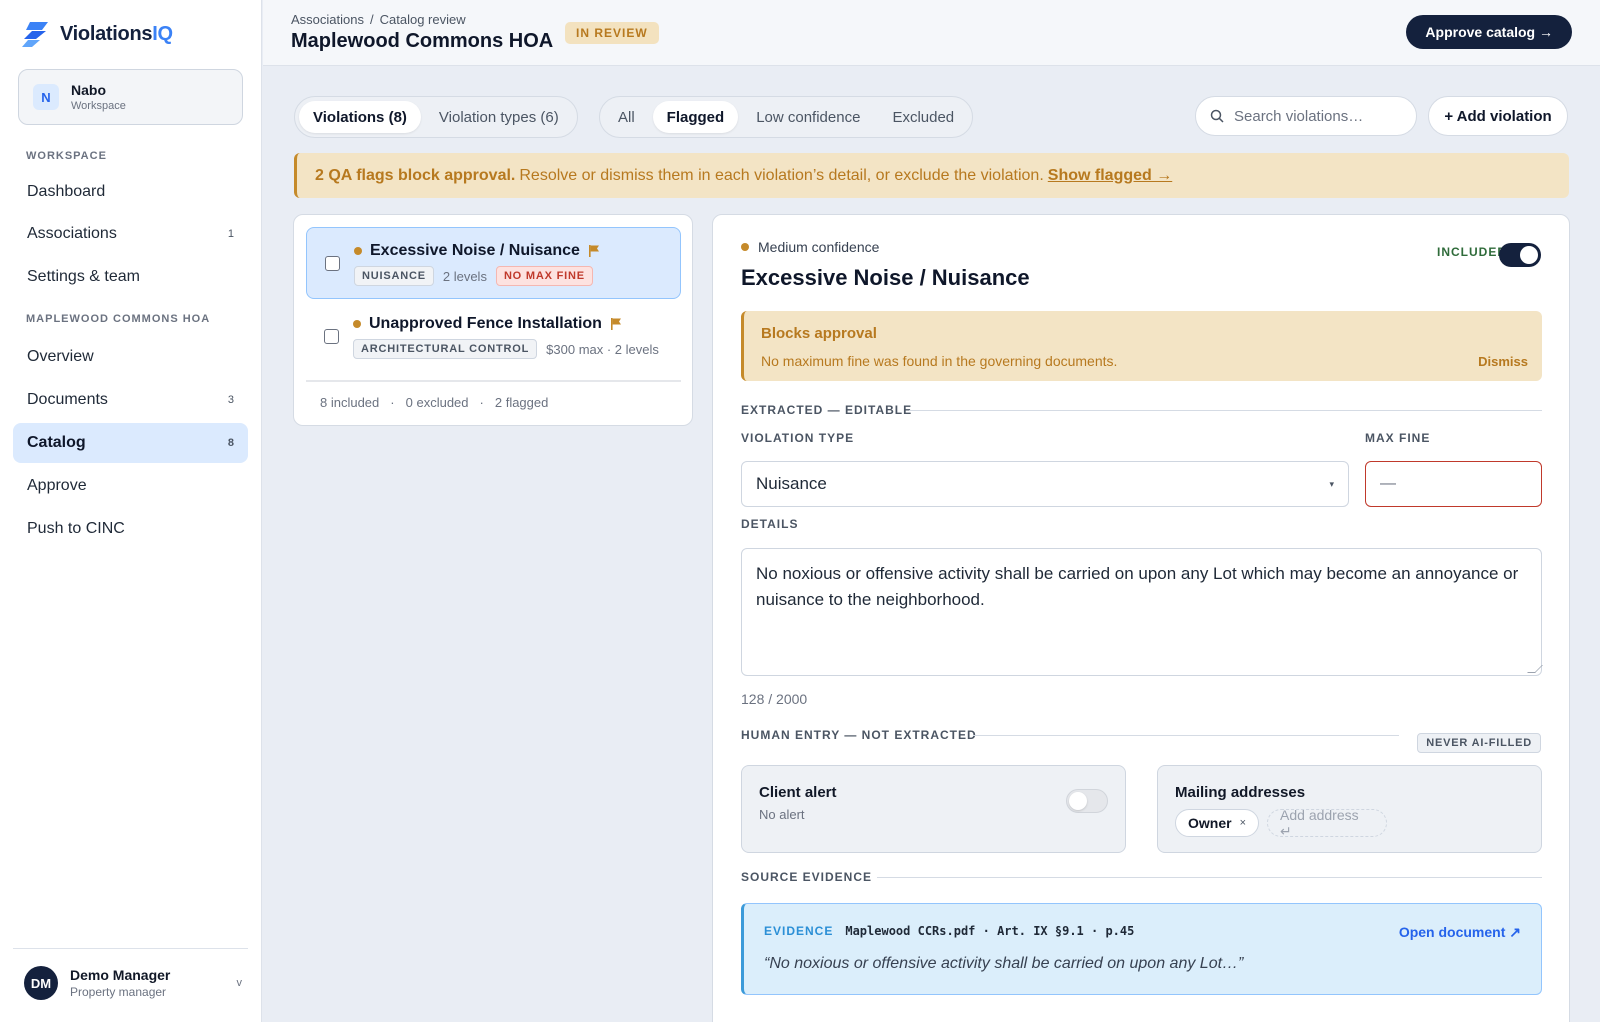 This screenshot has width=1600, height=1022. I want to click on view-toggle: Violations (8) Violation types (6), so click(436, 117).